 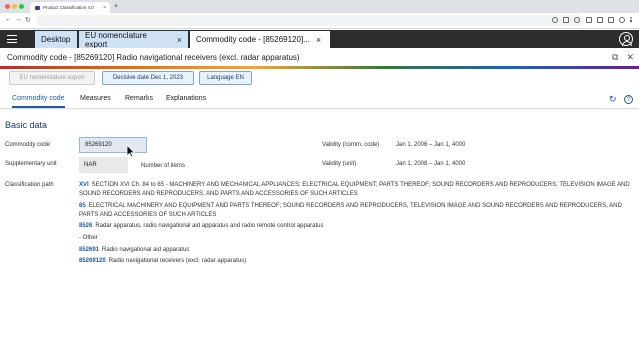 I want to click on tab-commodity-code: Commodity code - [85269120]... ×, so click(x=260, y=39).